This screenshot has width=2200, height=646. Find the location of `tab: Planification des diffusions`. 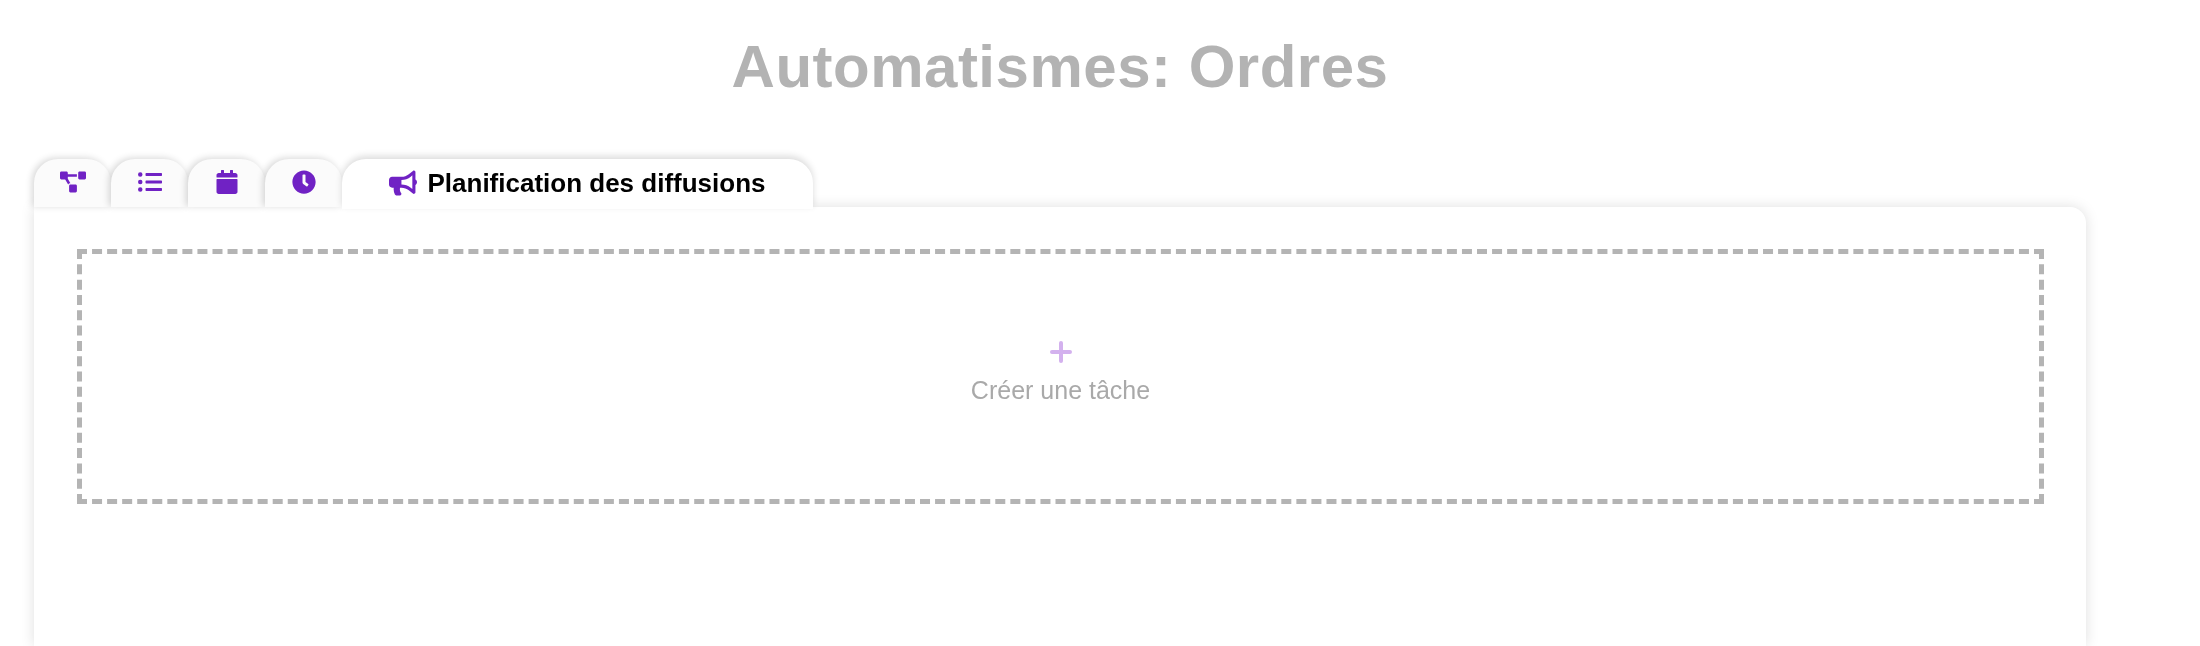

tab: Planification des diffusions is located at coordinates (577, 184).